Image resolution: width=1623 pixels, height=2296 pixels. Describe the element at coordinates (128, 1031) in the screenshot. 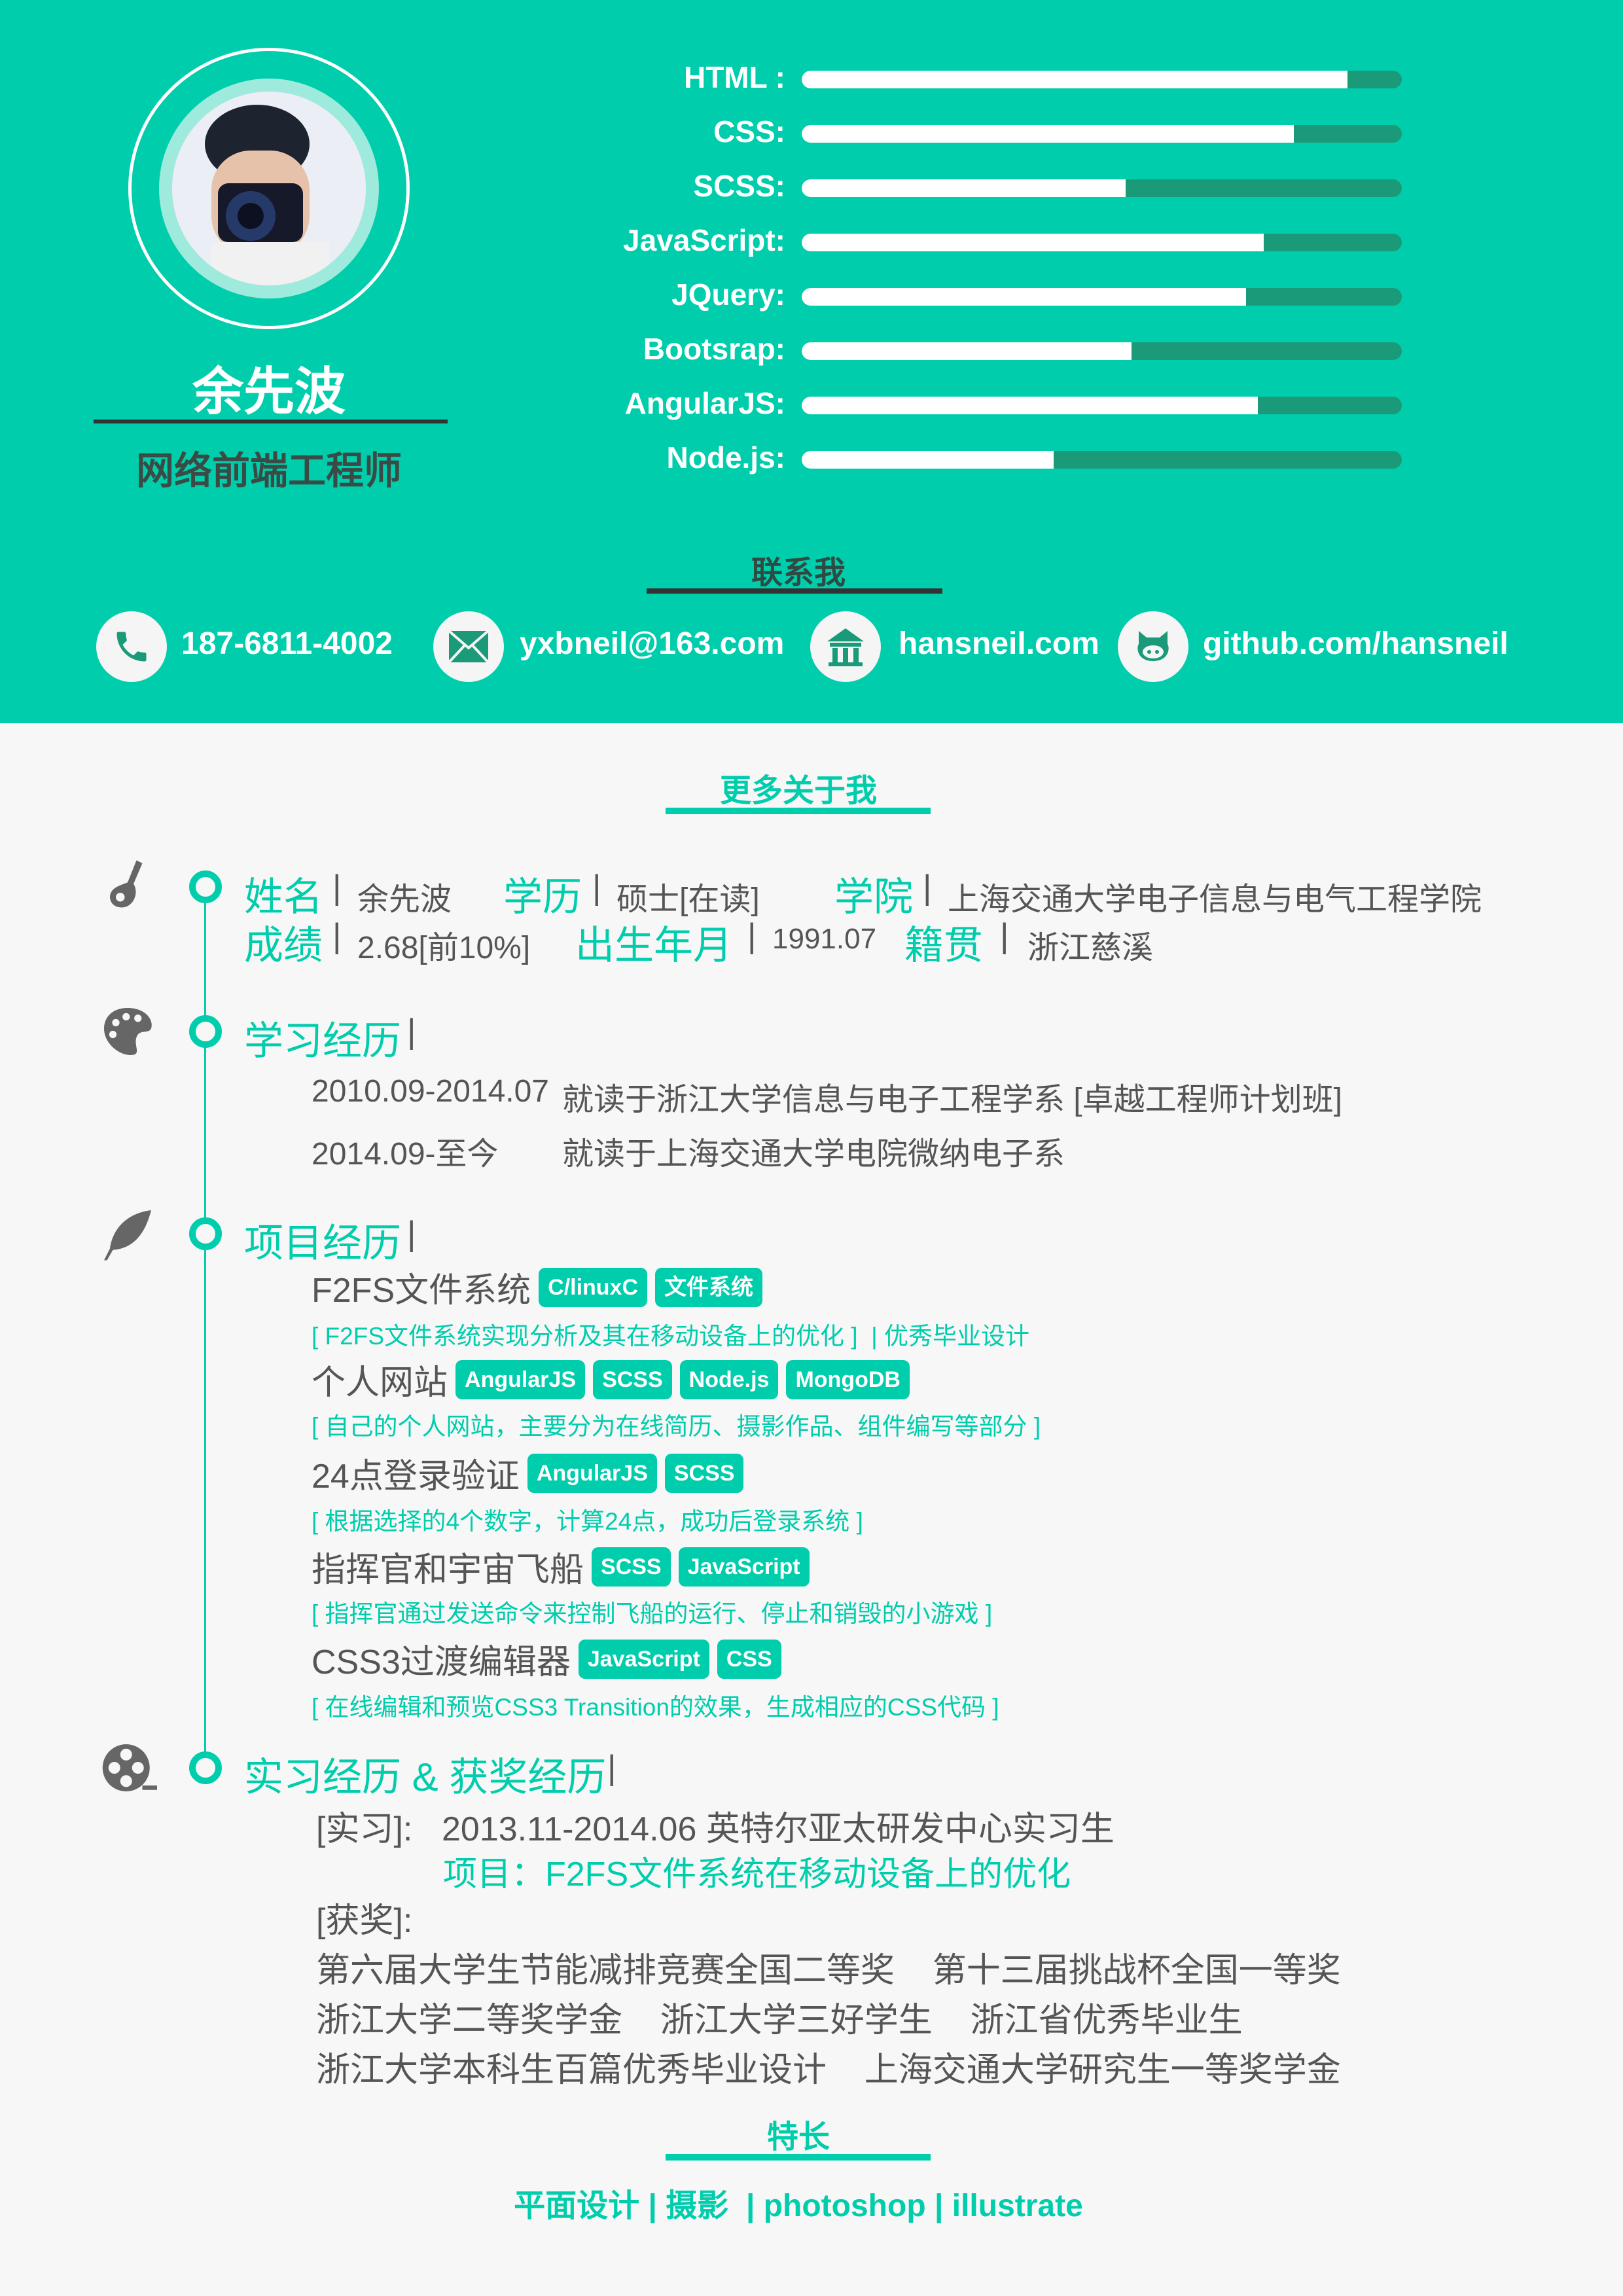

I see `palette-icon` at that location.